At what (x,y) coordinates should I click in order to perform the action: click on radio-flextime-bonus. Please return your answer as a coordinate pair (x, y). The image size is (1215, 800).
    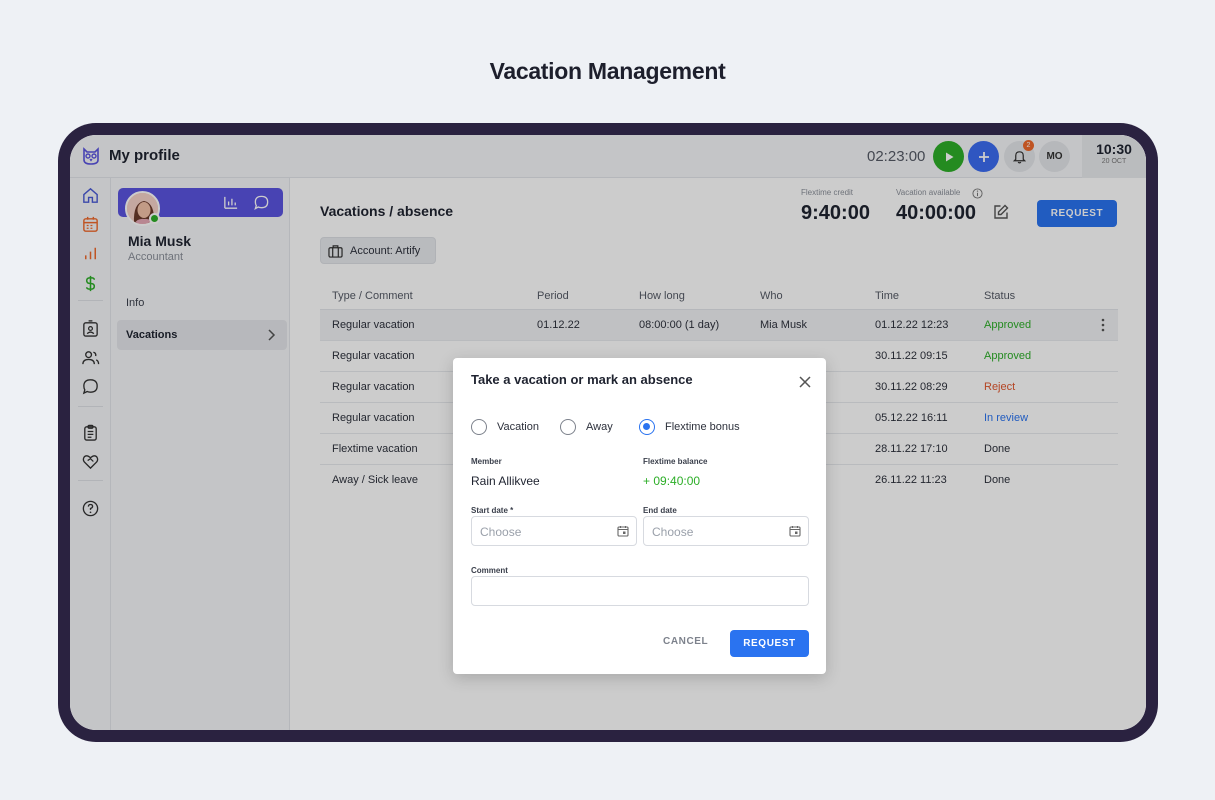
    Looking at the image, I should click on (647, 427).